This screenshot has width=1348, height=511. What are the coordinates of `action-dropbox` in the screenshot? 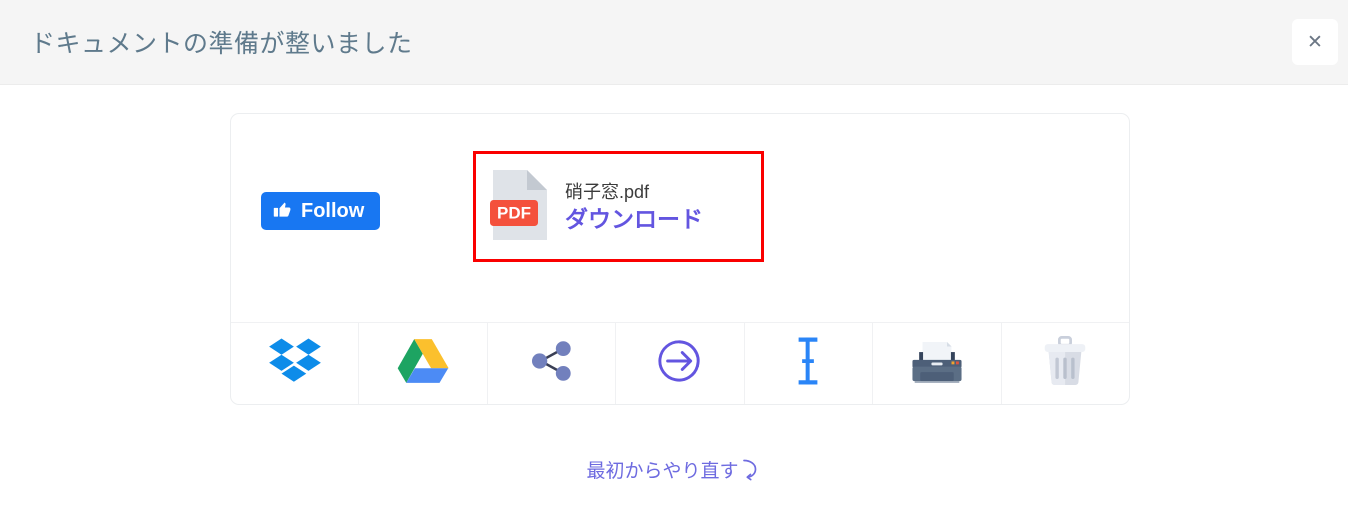 It's located at (295, 363).